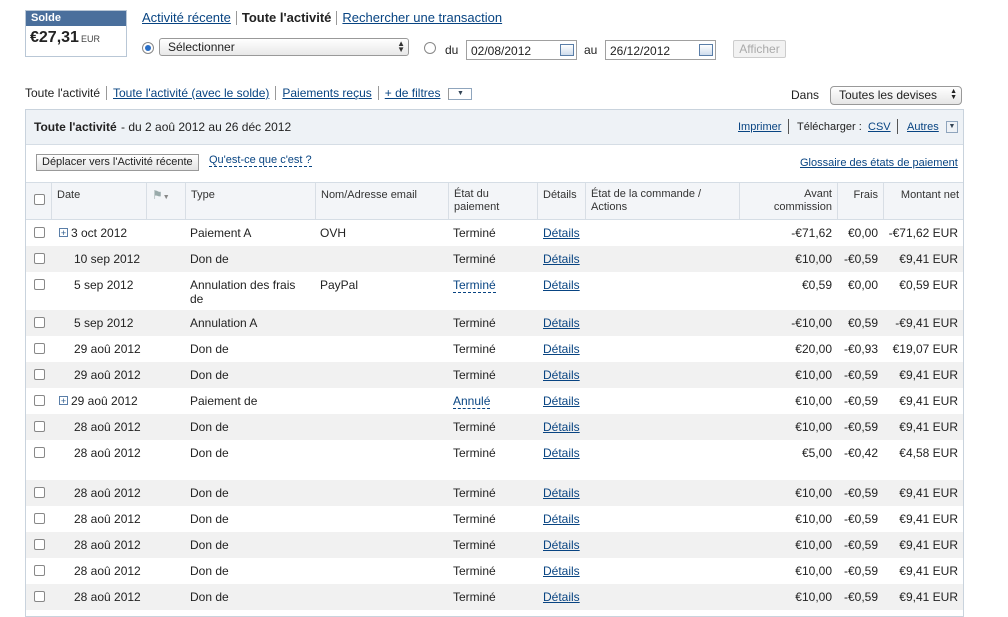  Describe the element at coordinates (39, 199) in the screenshot. I see `select-all-checkbox` at that location.